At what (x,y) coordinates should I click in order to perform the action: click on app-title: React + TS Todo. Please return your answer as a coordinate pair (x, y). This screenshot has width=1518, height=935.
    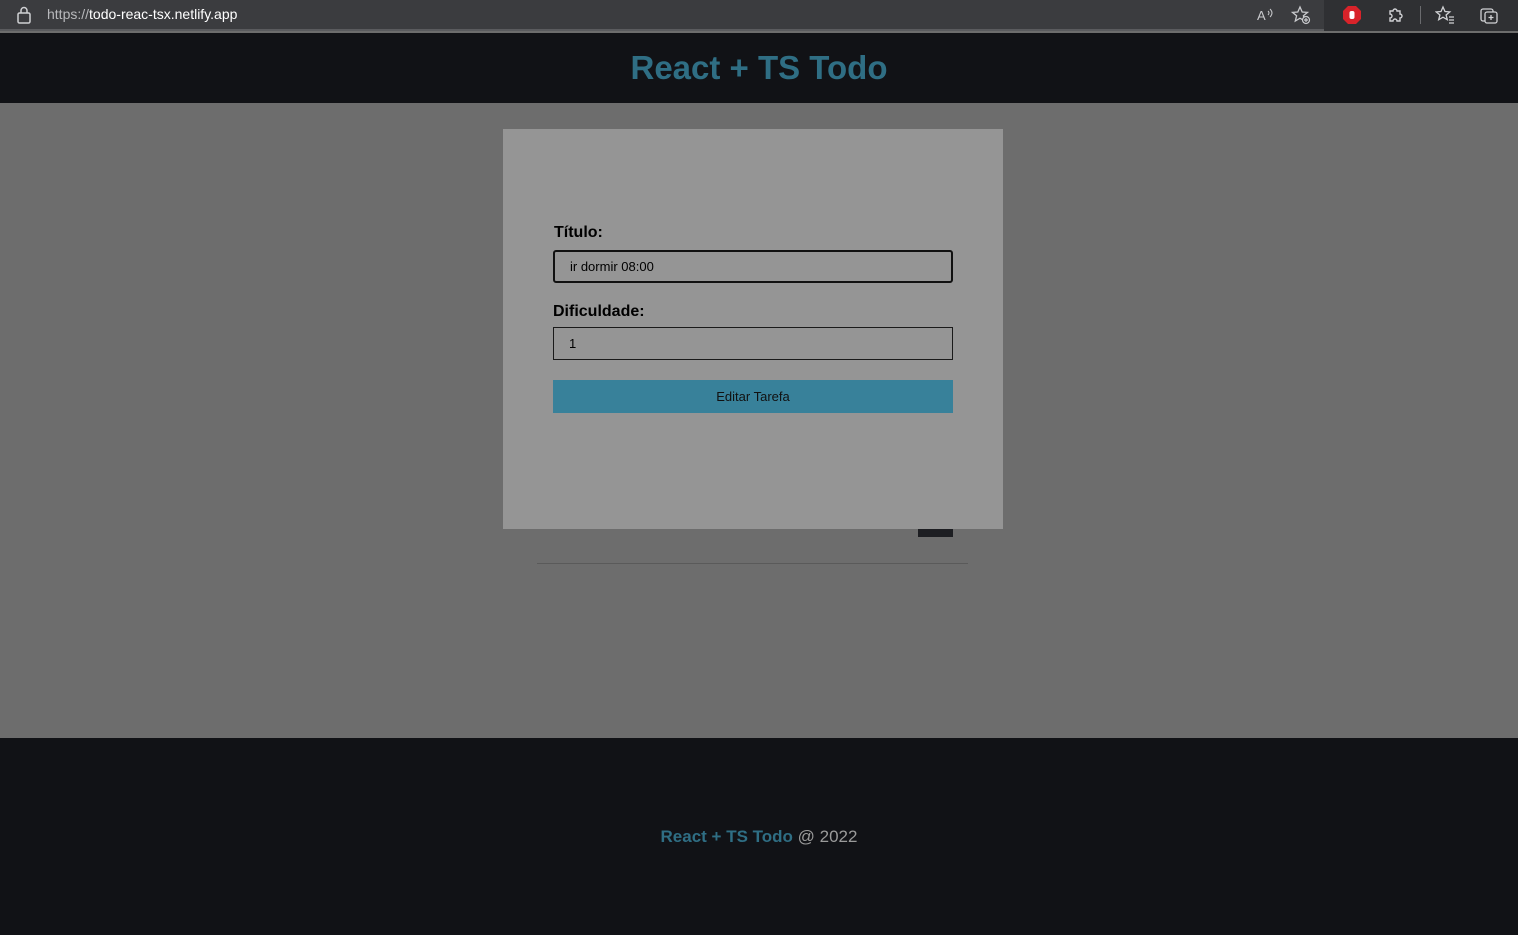
    Looking at the image, I should click on (759, 67).